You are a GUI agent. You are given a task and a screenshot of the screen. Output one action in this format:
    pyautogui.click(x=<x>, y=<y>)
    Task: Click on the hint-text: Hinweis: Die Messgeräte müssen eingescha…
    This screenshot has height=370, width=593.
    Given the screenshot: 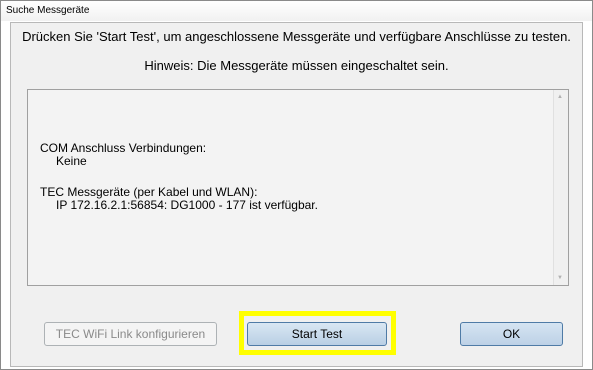 What is the action you would take?
    pyautogui.click(x=296, y=65)
    